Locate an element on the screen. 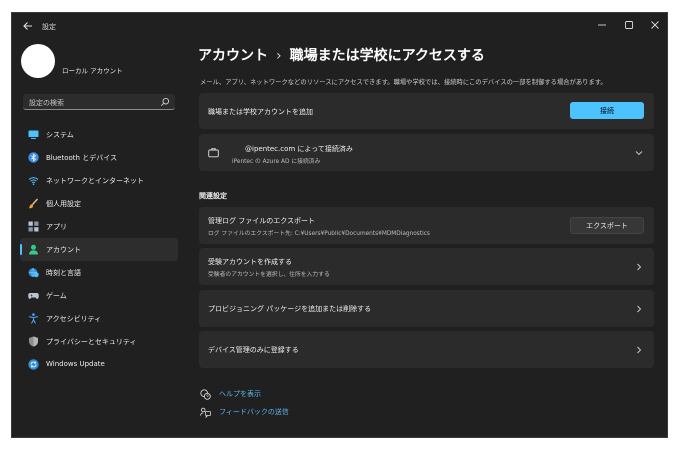 The image size is (680, 451). sidebar-item-label: システム is located at coordinates (60, 135).